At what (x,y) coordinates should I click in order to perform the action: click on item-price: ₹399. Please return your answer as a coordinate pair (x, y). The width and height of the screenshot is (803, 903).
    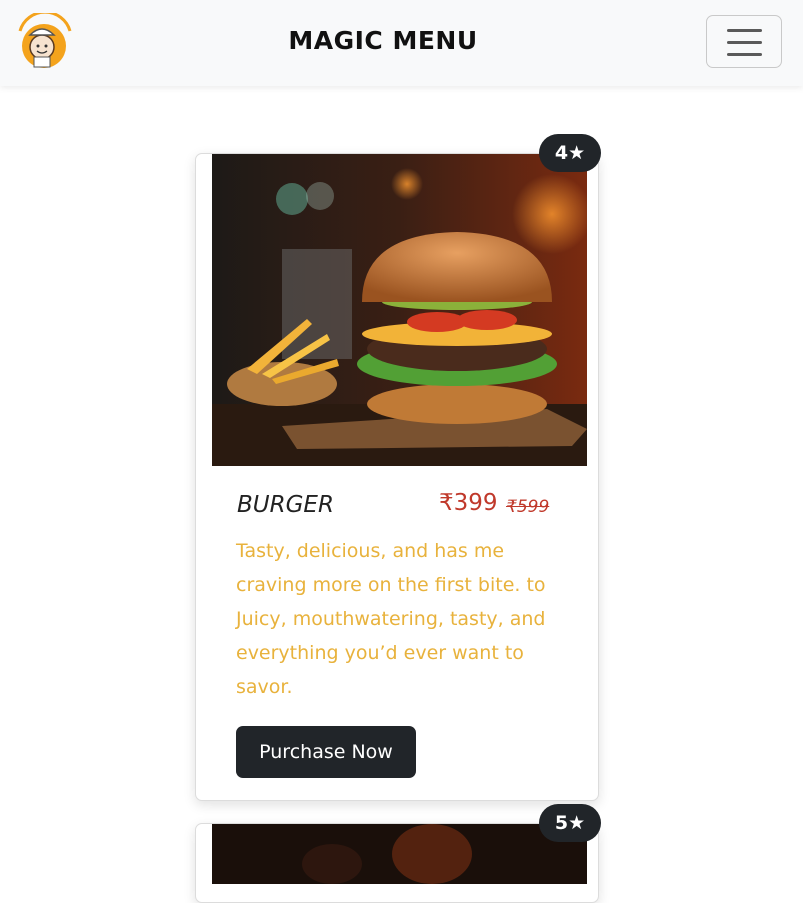
    Looking at the image, I should click on (468, 503).